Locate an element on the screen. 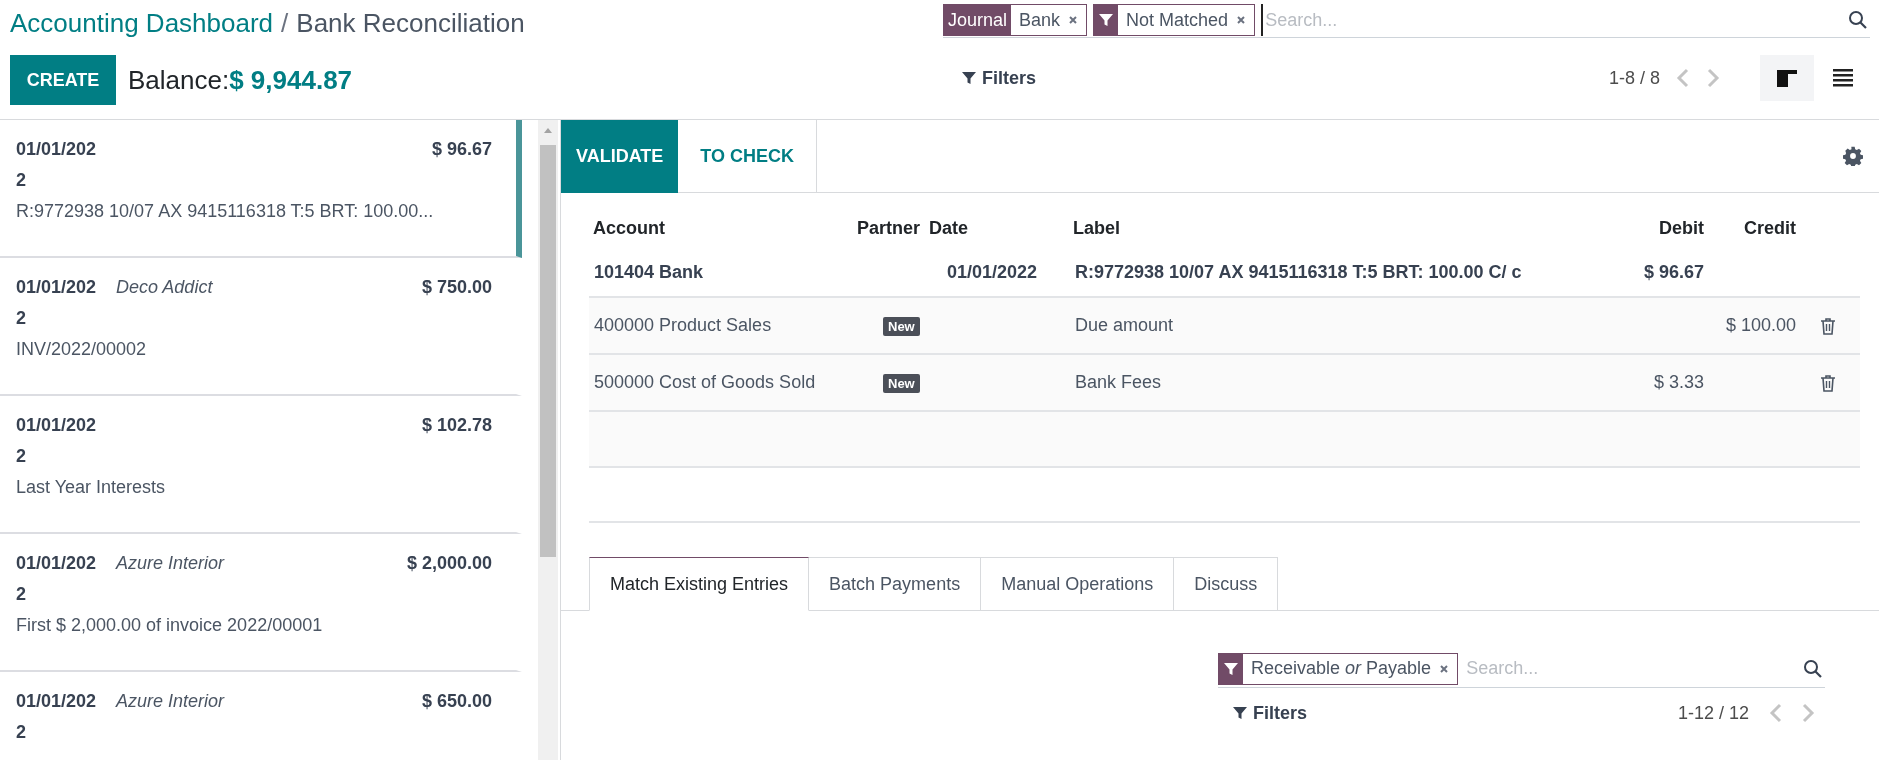  statement-description: Last Year Interests is located at coordinates (91, 487).